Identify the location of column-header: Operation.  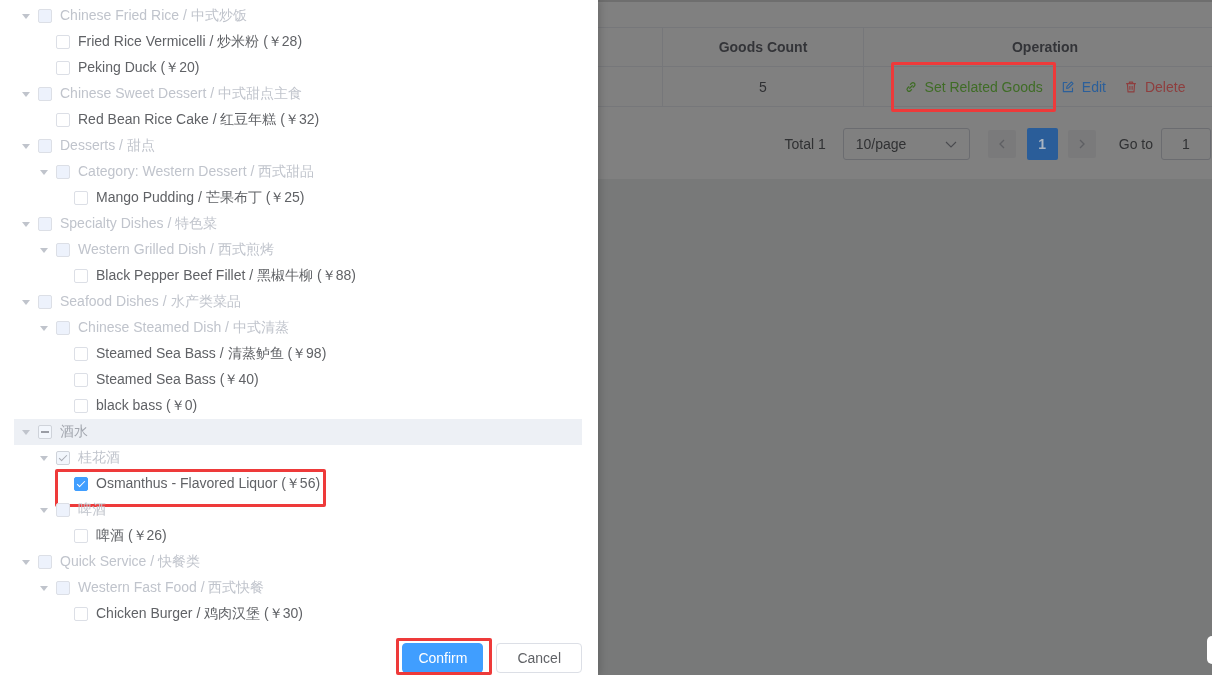
(1038, 47).